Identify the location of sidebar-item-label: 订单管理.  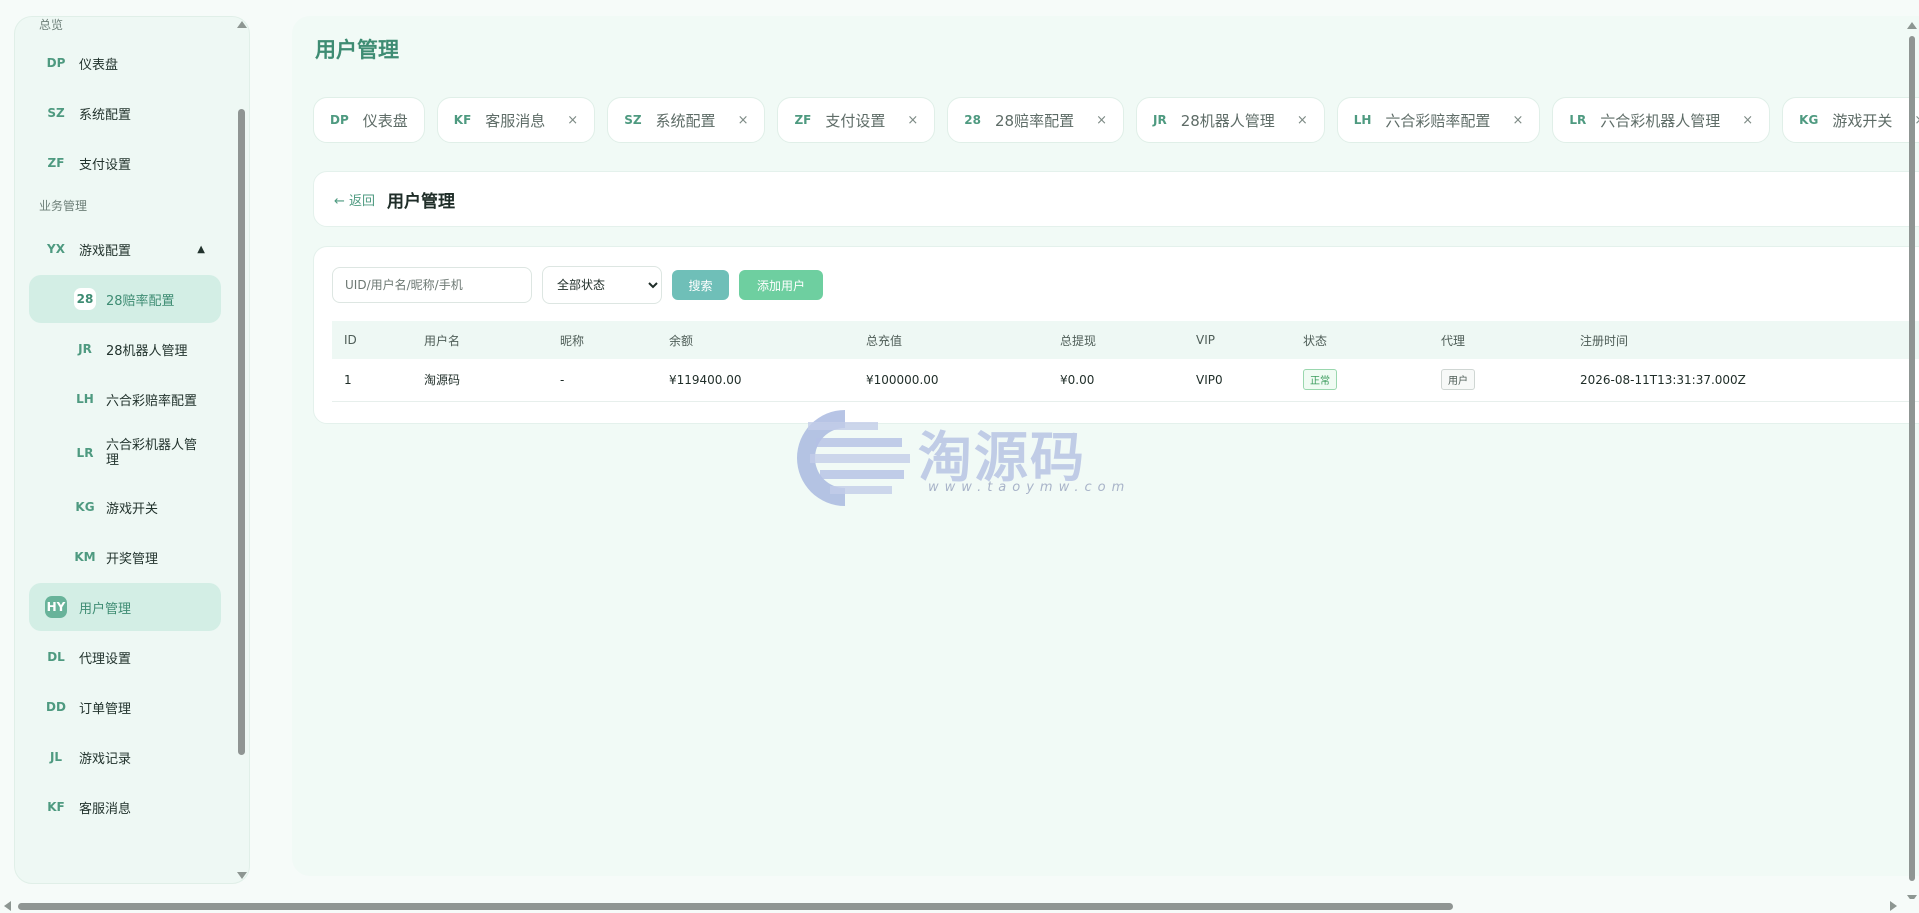
(105, 709).